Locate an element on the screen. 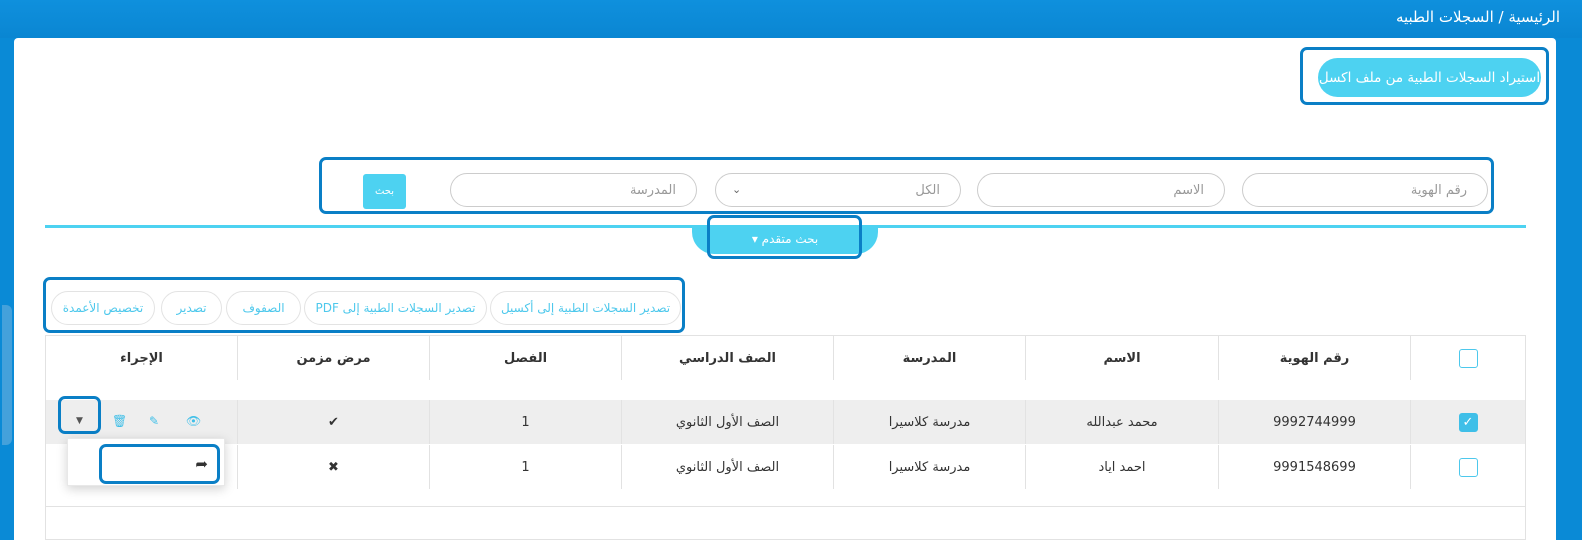 The image size is (1582, 540). side-scroll-handle is located at coordinates (7, 375).